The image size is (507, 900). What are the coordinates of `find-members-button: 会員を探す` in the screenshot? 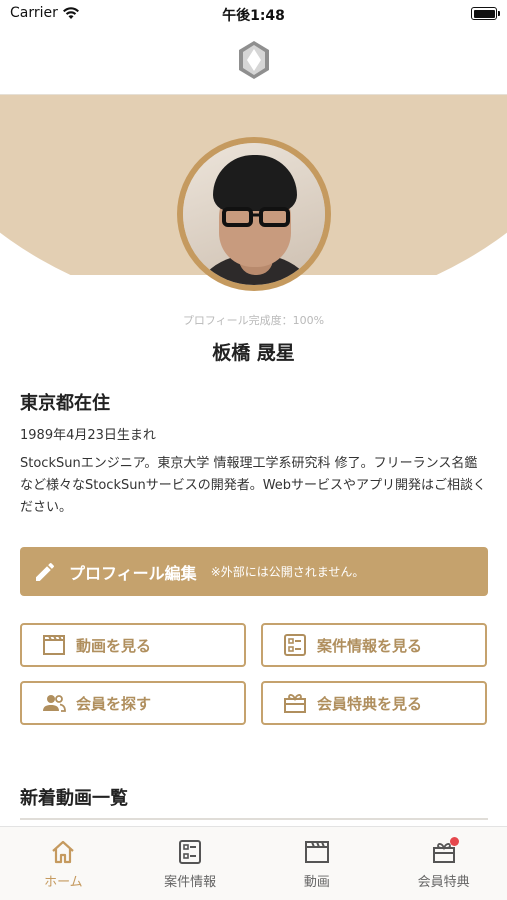 It's located at (133, 703).